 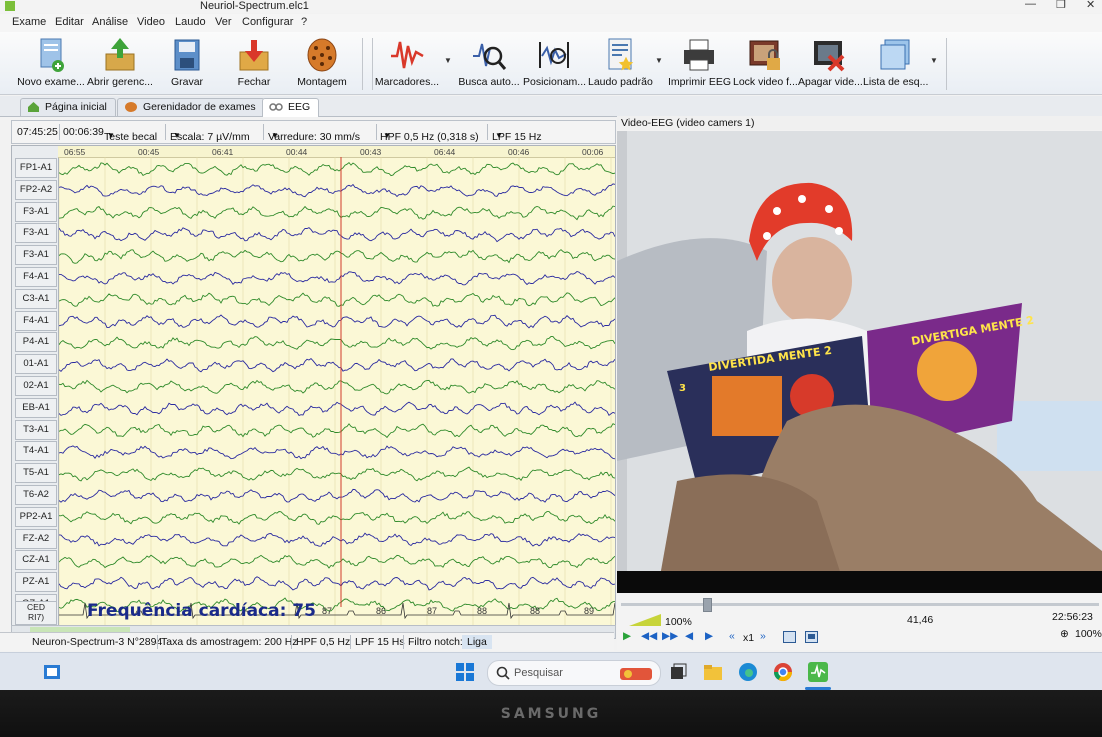 I want to click on edge-icon, so click(x=748, y=672).